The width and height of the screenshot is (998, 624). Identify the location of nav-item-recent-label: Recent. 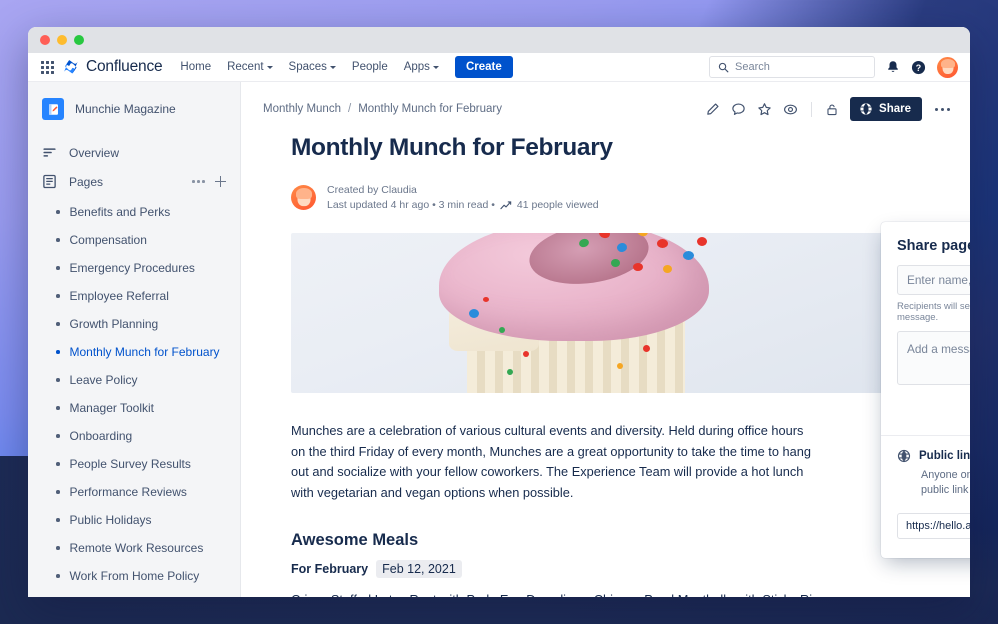
(245, 67).